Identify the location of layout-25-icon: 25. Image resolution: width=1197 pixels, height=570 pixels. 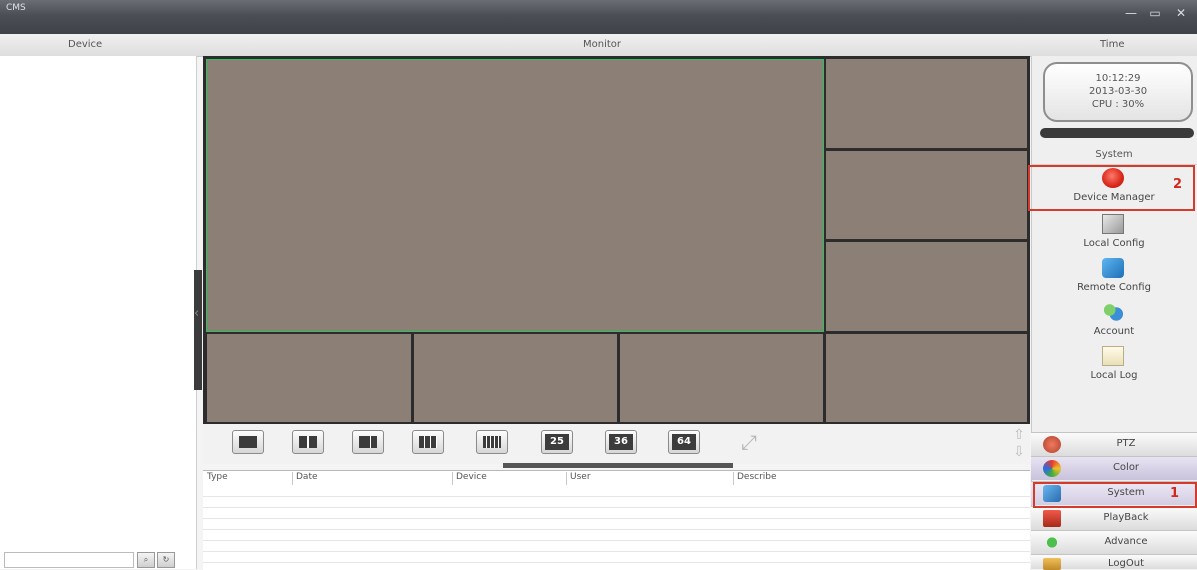
(557, 442).